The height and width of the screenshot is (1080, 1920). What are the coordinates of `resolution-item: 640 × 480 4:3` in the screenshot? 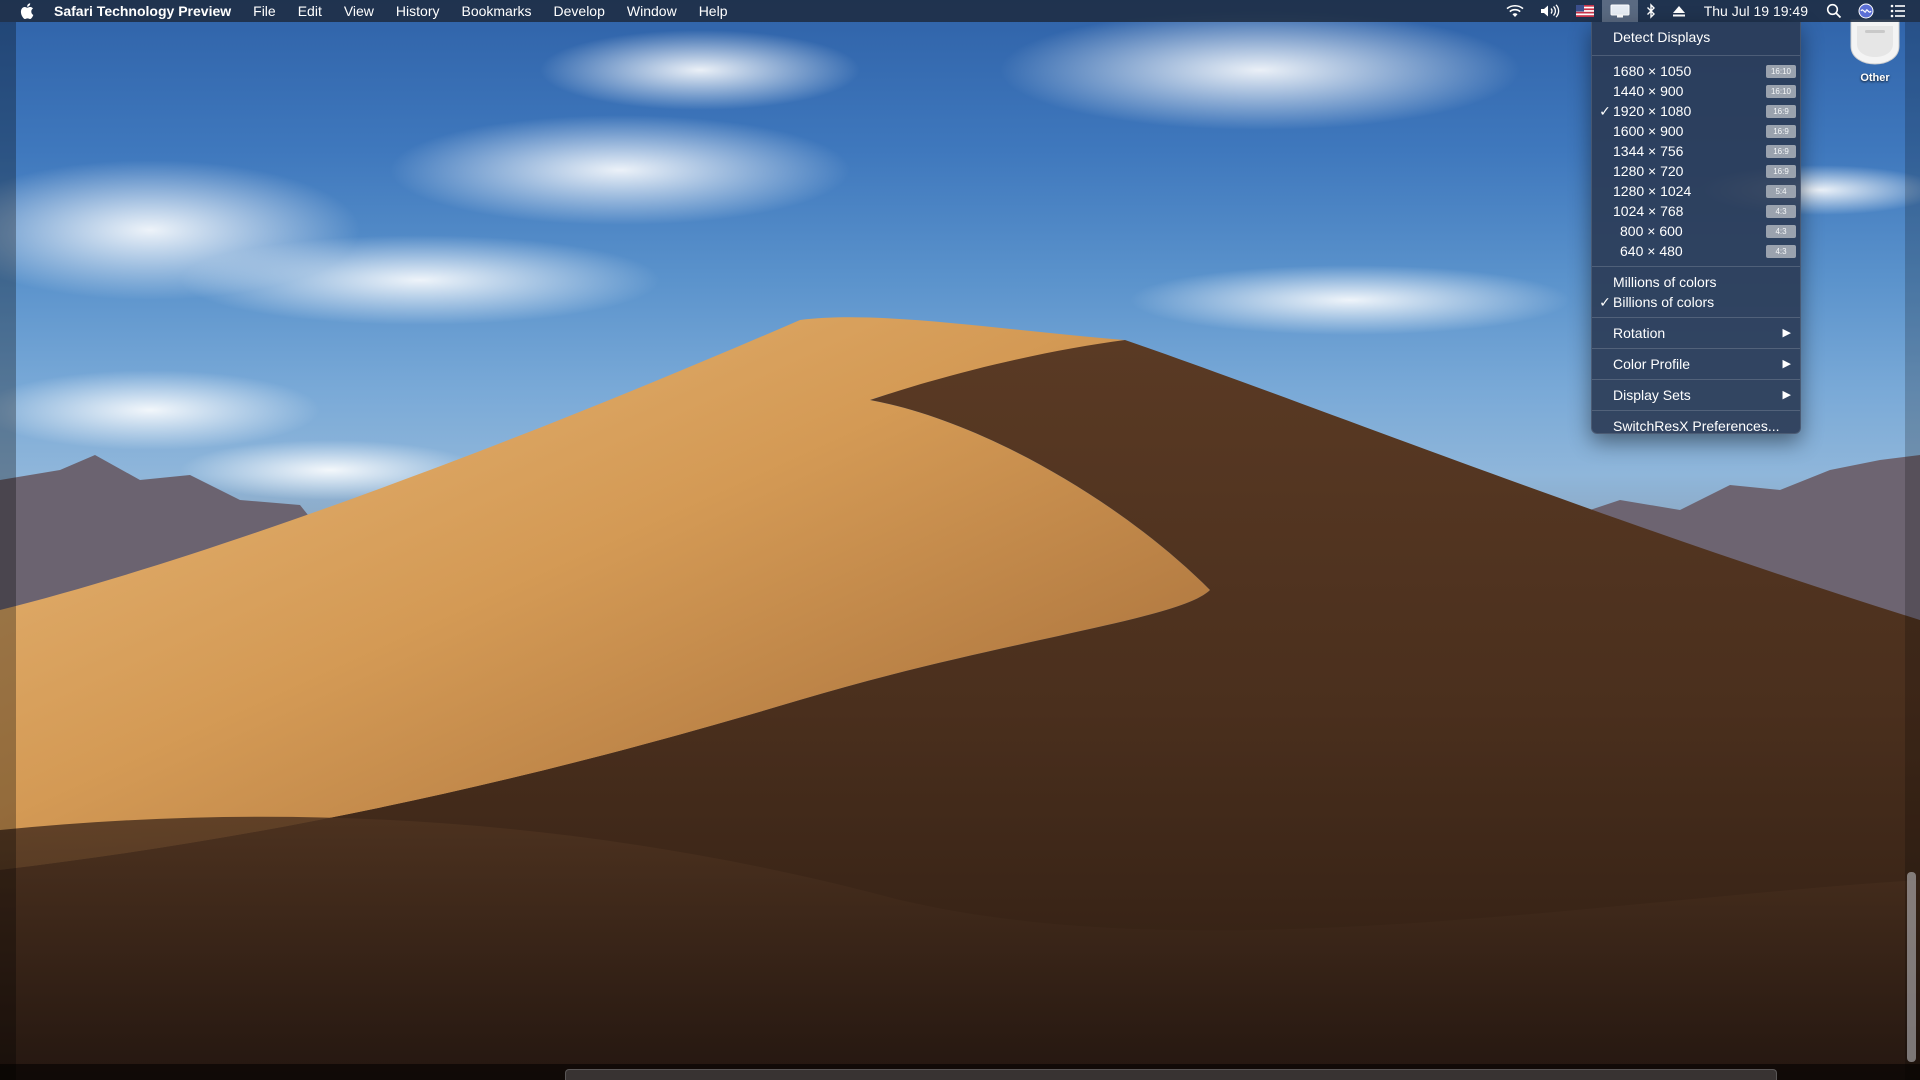 It's located at (1696, 251).